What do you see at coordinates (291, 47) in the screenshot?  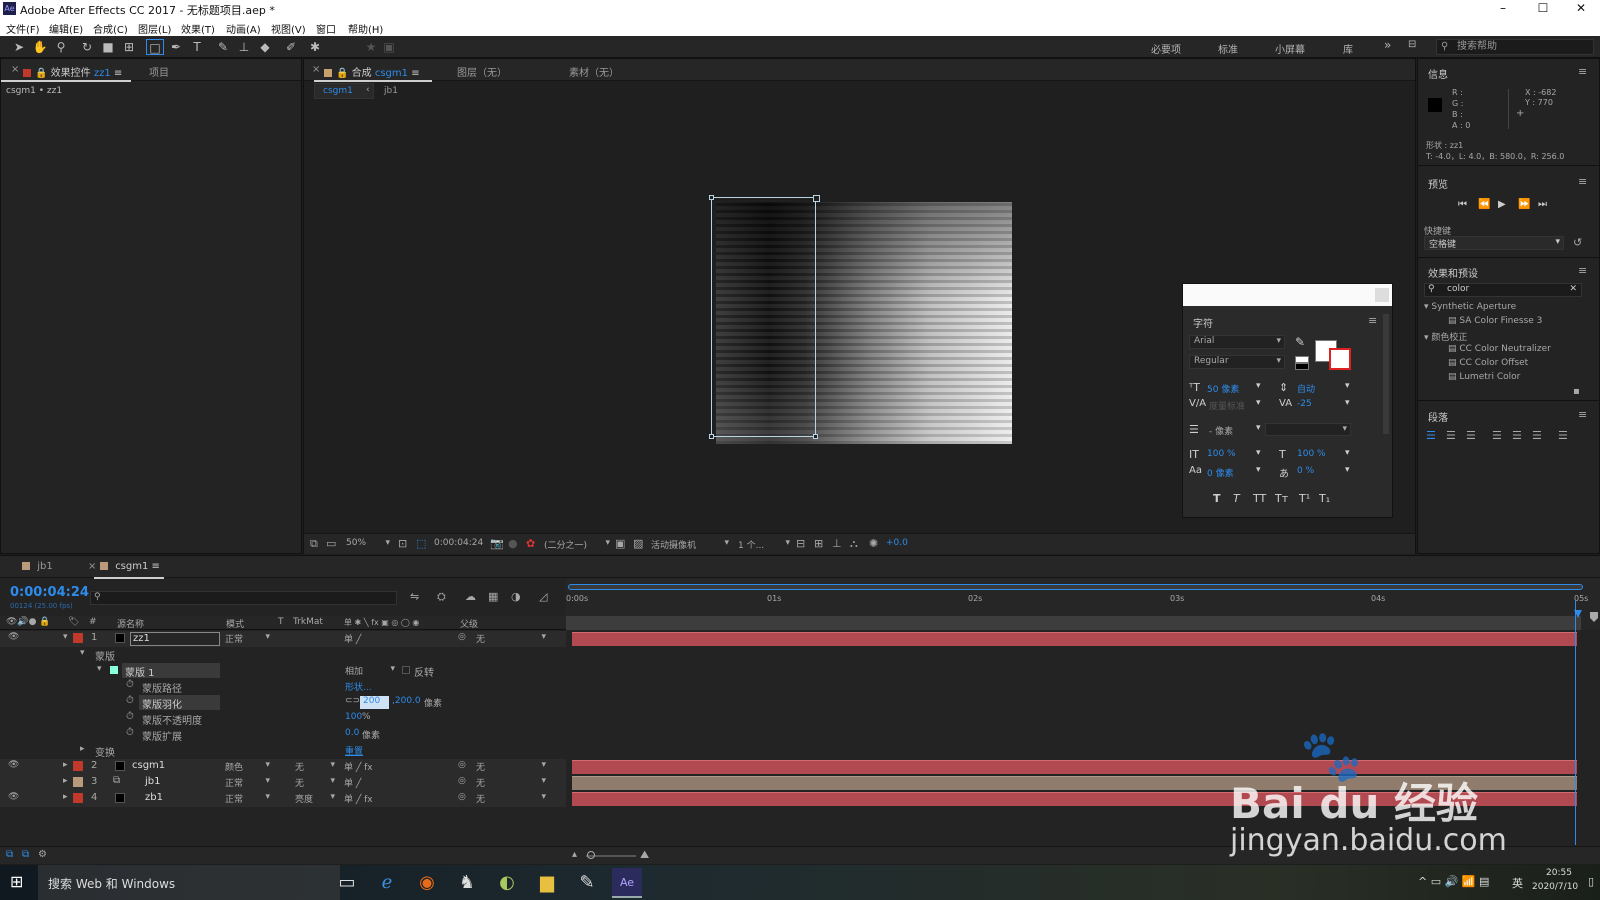 I see `roto-brush-tool-icon: ✐` at bounding box center [291, 47].